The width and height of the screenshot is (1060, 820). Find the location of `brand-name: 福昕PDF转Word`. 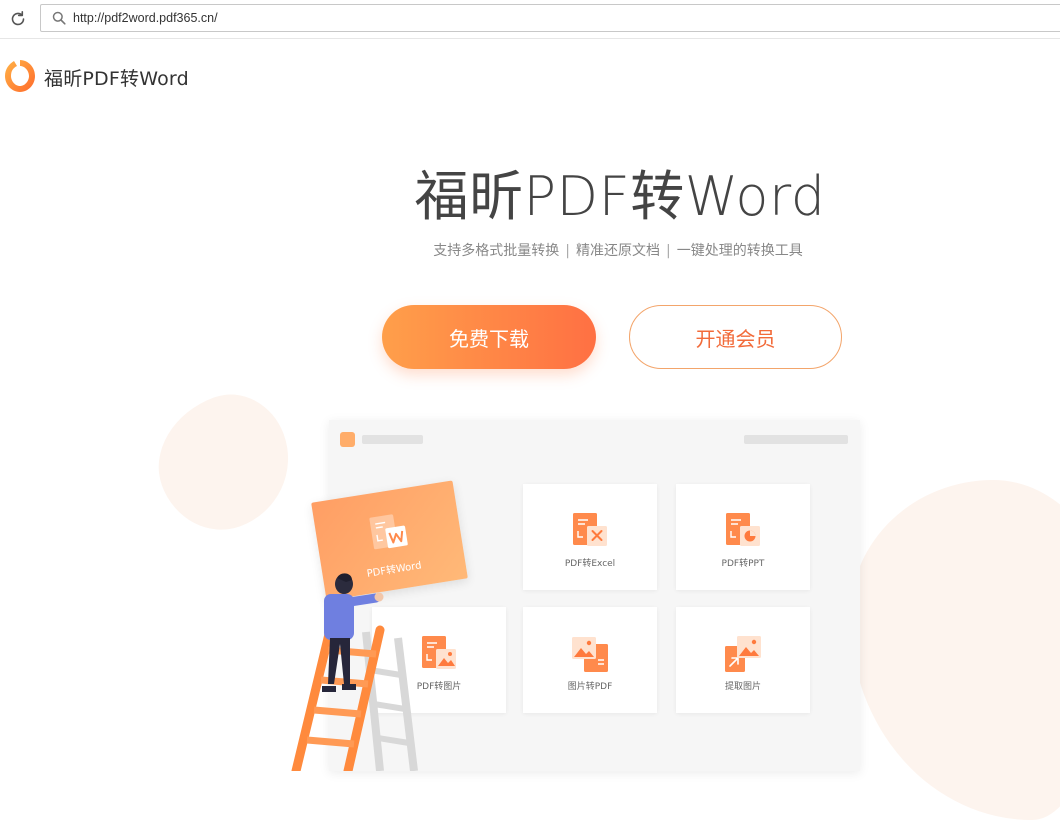

brand-name: 福昕PDF转Word is located at coordinates (116, 77).